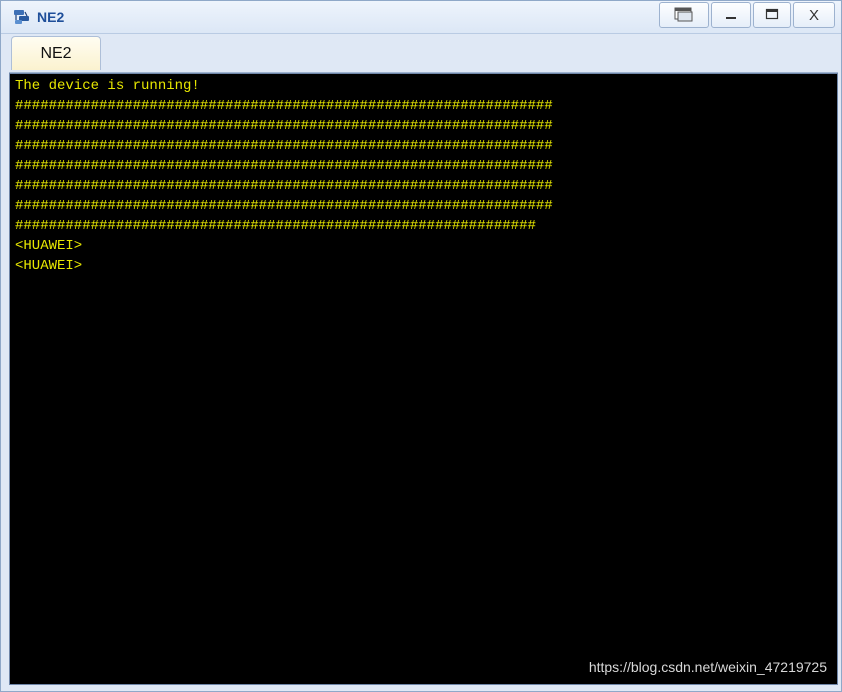 This screenshot has width=842, height=692. I want to click on maximize-icon, so click(772, 15).